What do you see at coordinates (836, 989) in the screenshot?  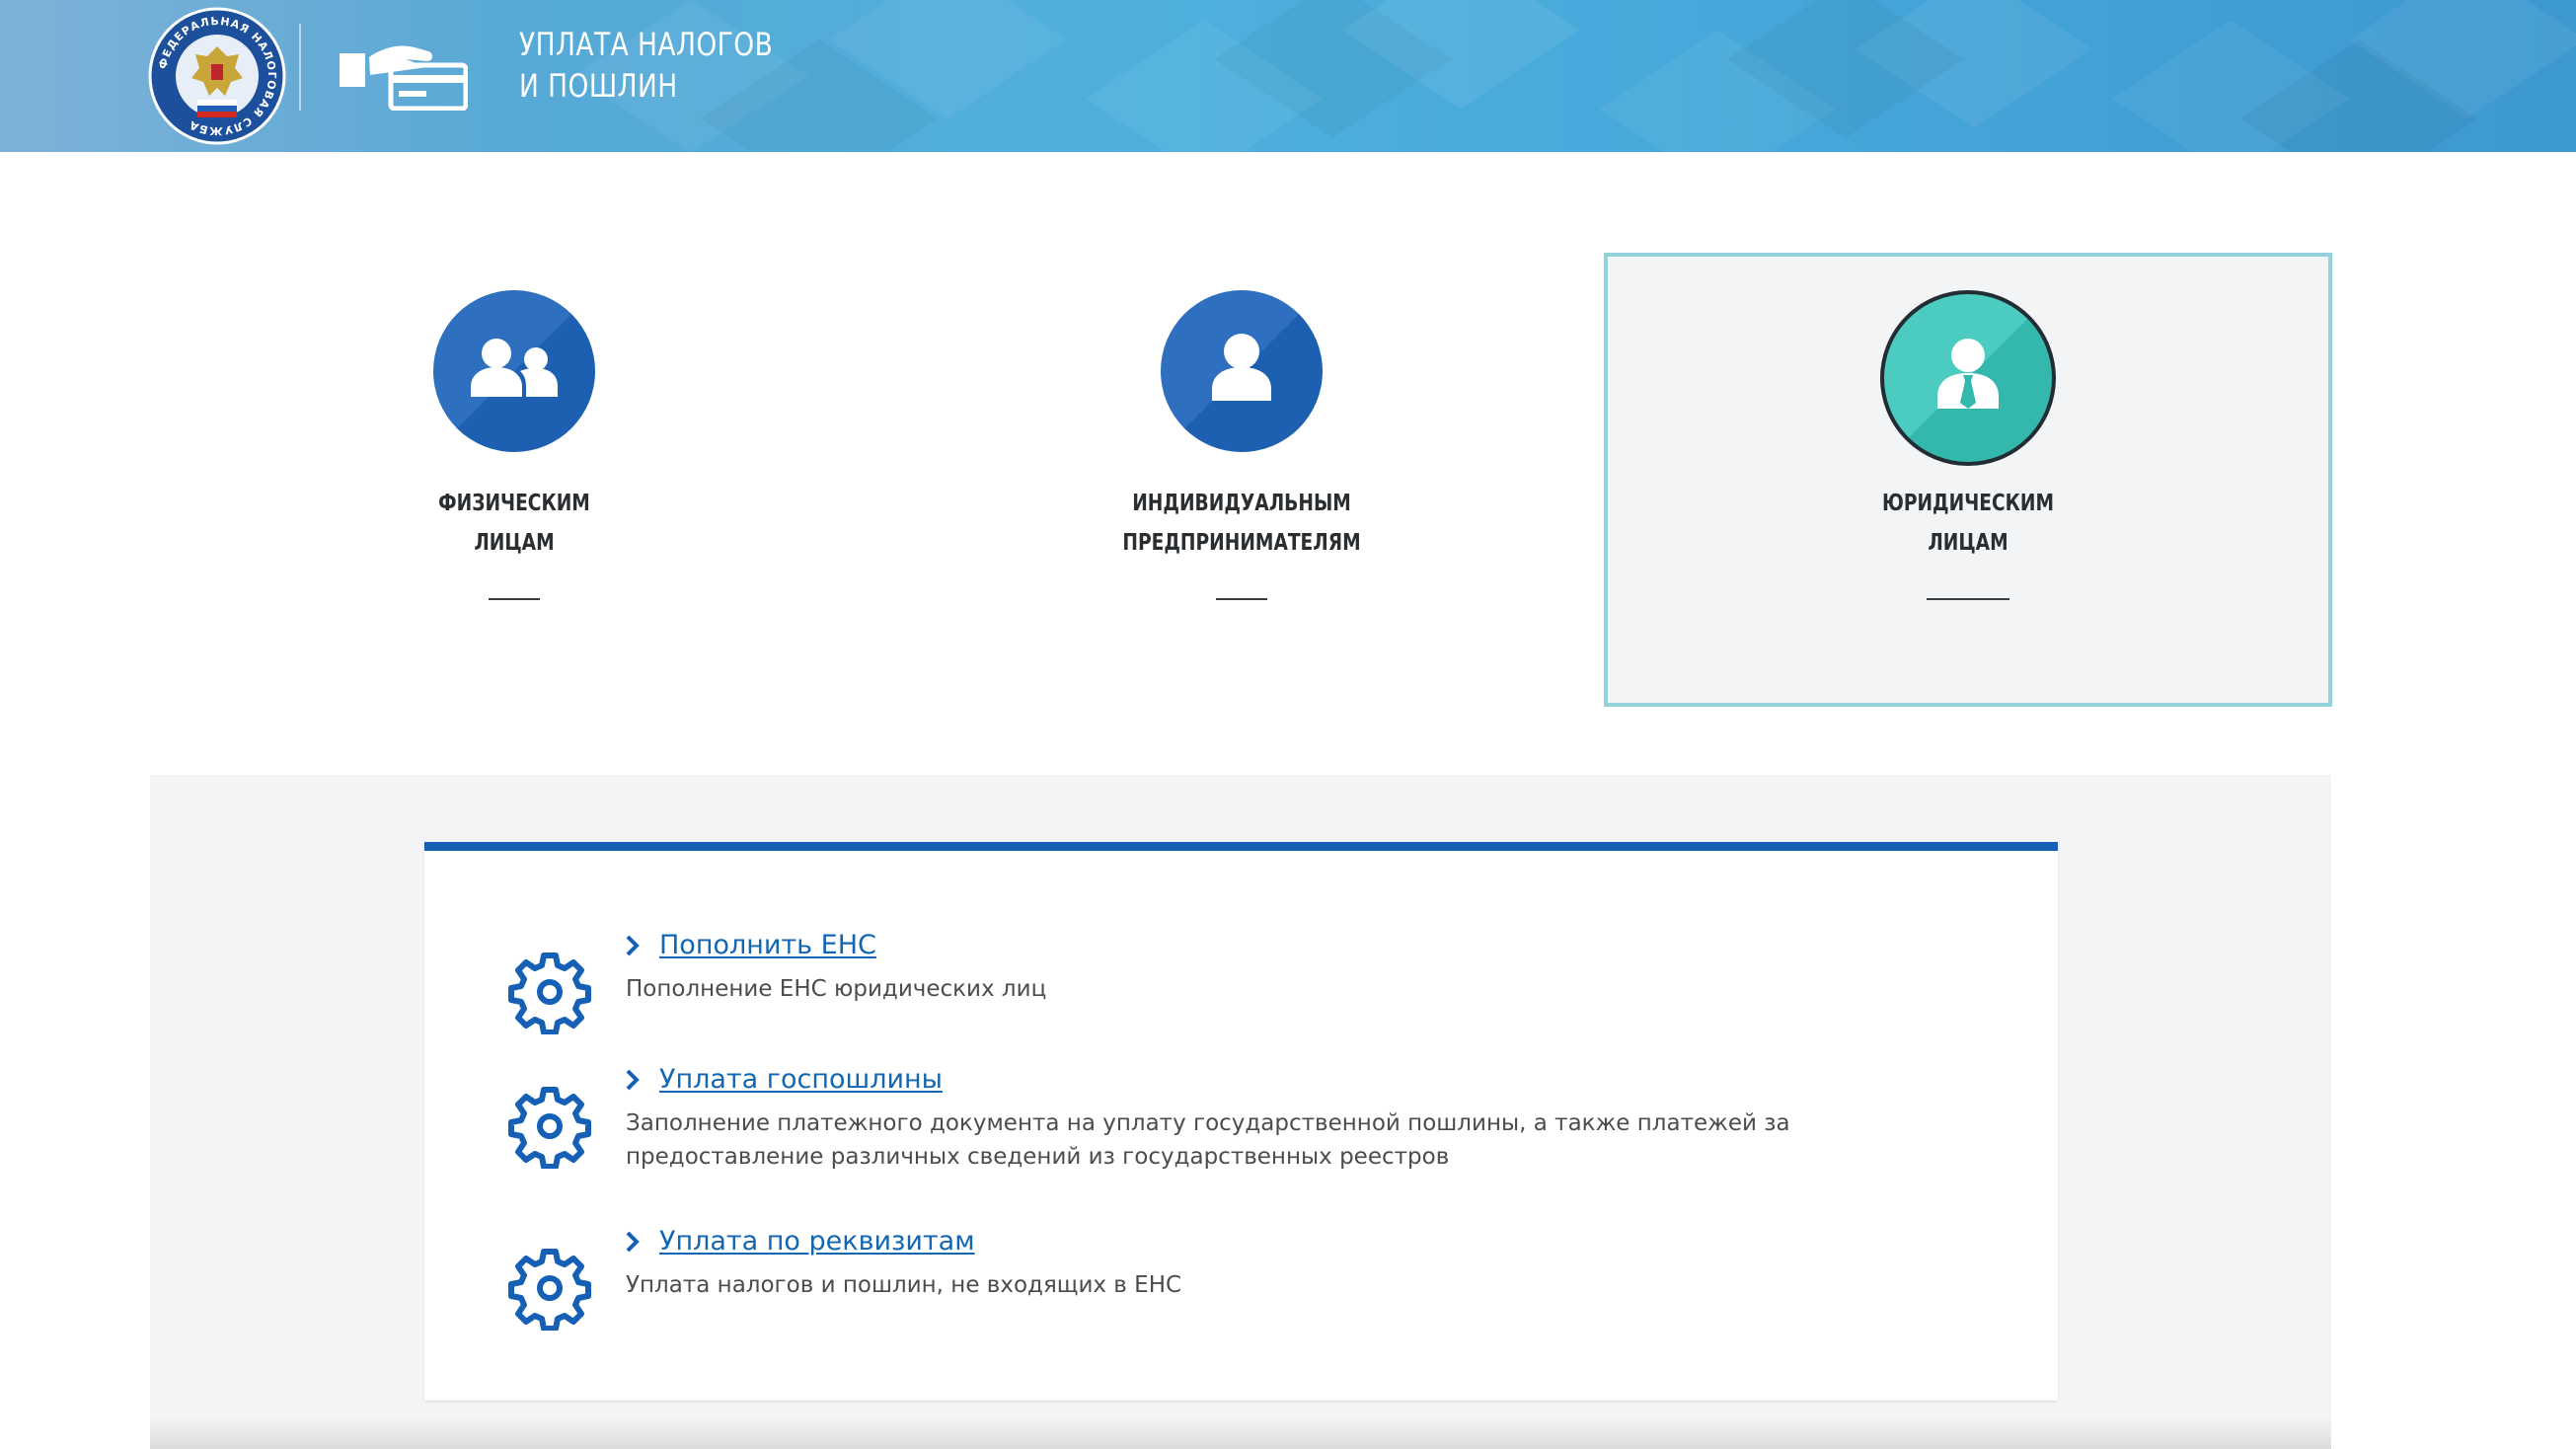 I see `service-description: Пополнение ЕНС юридических лиц` at bounding box center [836, 989].